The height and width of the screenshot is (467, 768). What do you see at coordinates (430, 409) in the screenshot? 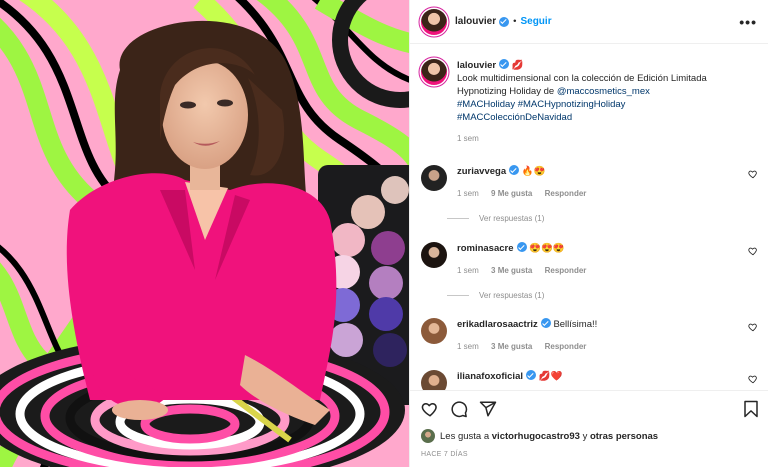
I see `heart-icon` at bounding box center [430, 409].